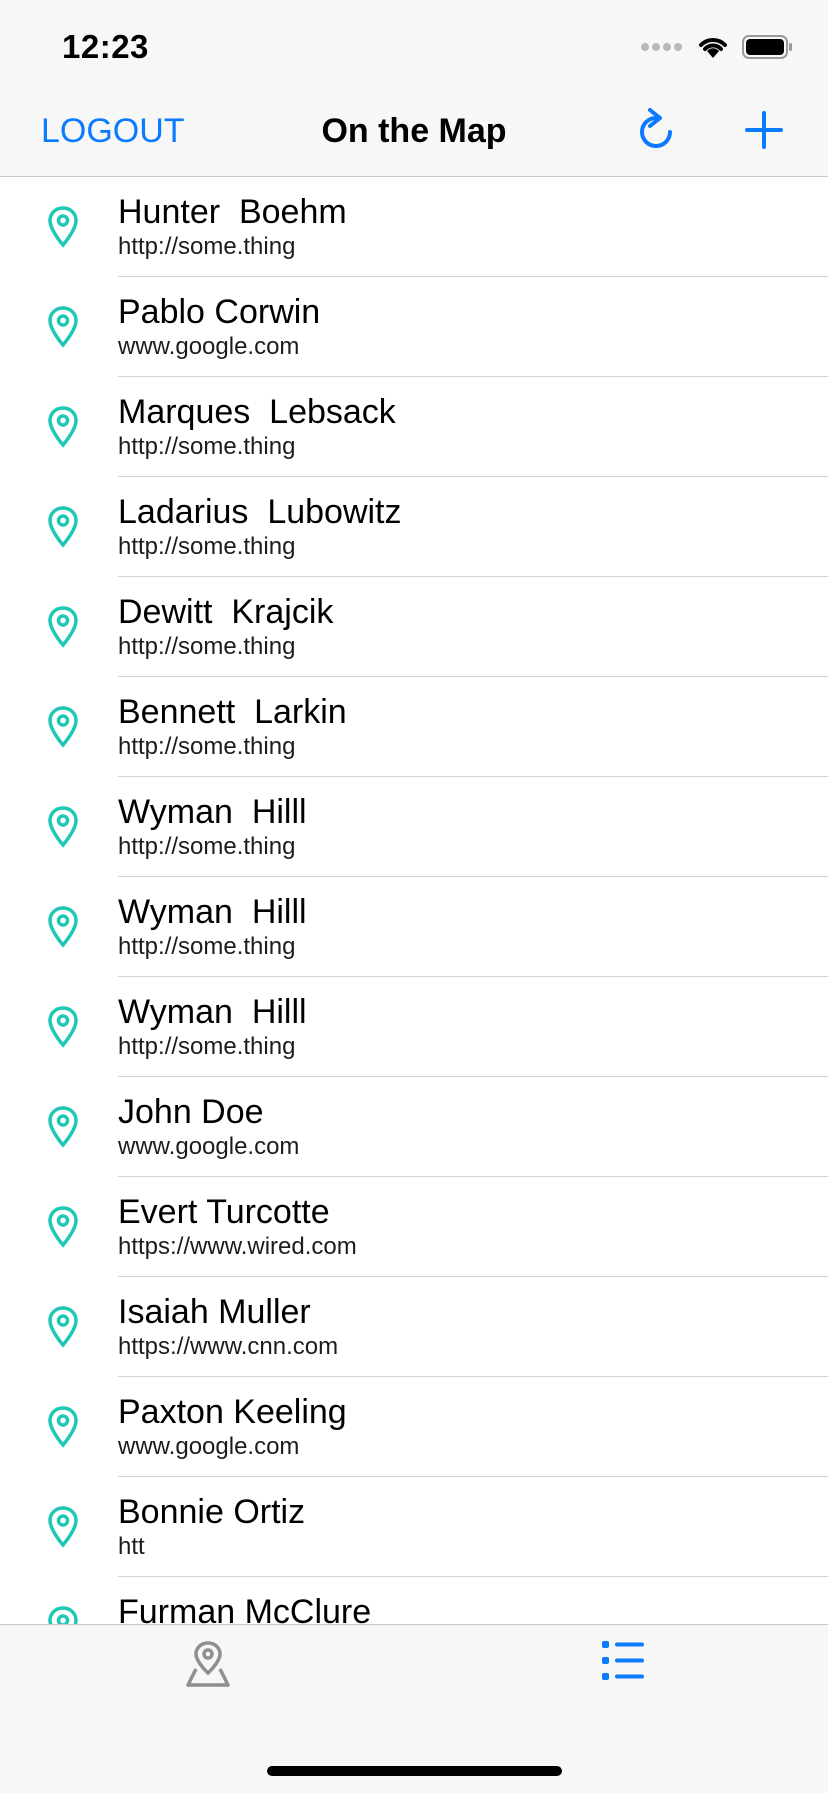 The width and height of the screenshot is (828, 1793). What do you see at coordinates (224, 1212) in the screenshot?
I see `student-name: Evert Turcotte` at bounding box center [224, 1212].